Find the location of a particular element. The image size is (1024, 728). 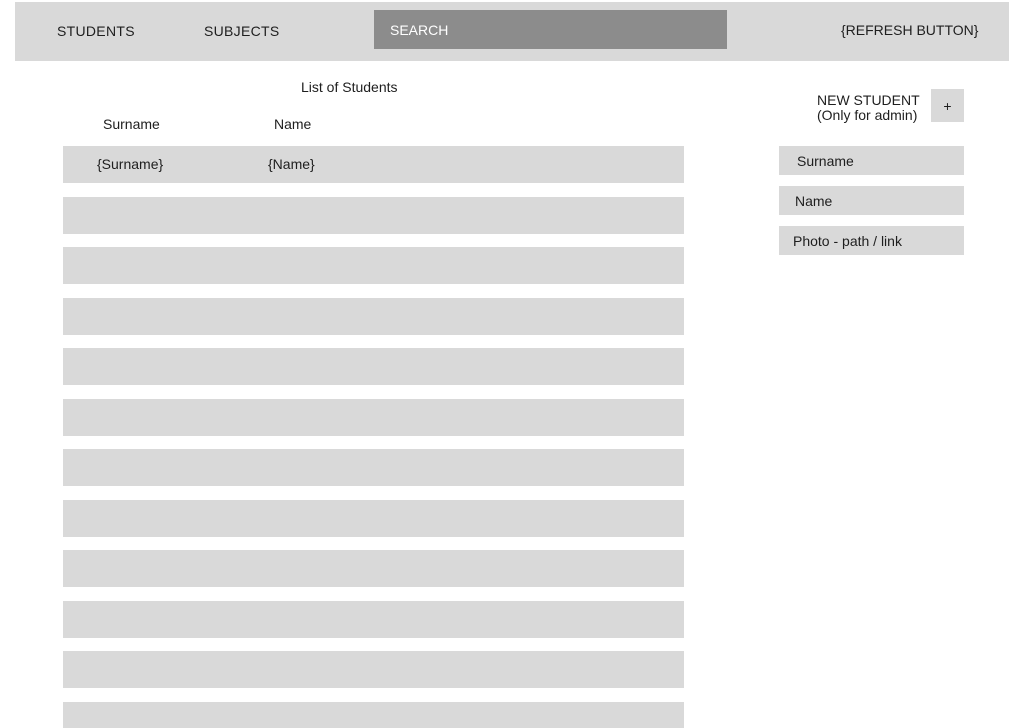

top-navigation-bar: STUDENTS SUBJECTS {REFRESH BUTTON} is located at coordinates (512, 31).